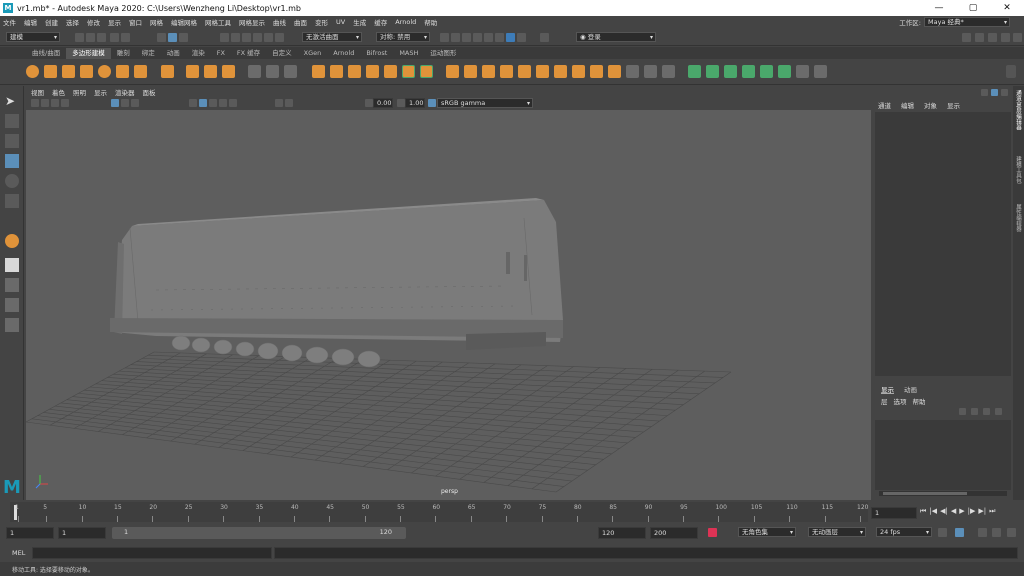 The width and height of the screenshot is (1024, 576). What do you see at coordinates (942, 532) in the screenshot?
I see `loop-icon` at bounding box center [942, 532].